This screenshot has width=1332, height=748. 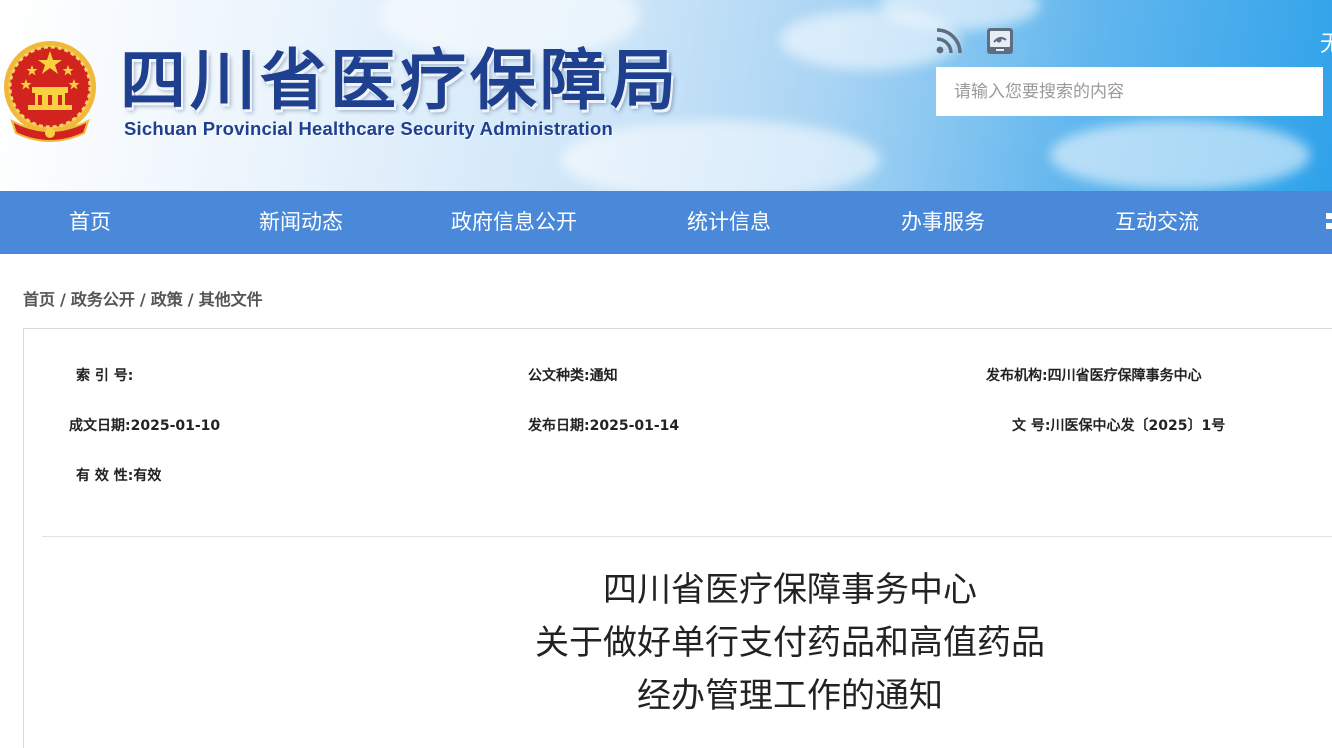 I want to click on meta-validity: 有 效 性:有效, so click(x=118, y=475).